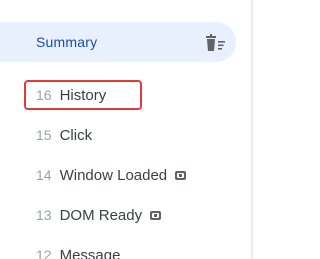 The image size is (320, 259). What do you see at coordinates (113, 175) in the screenshot?
I see `event-label: Window Loaded` at bounding box center [113, 175].